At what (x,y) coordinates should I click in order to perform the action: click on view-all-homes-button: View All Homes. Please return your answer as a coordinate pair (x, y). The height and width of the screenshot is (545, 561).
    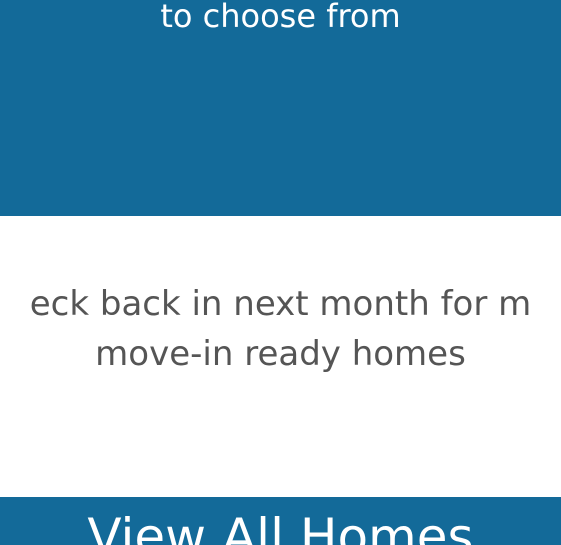
    Looking at the image, I should click on (280, 521).